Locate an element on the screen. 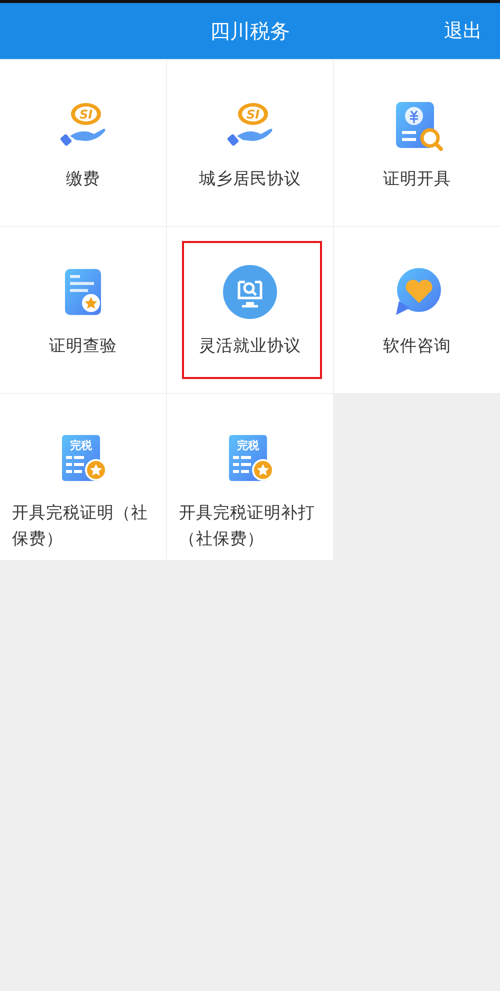 The width and height of the screenshot is (500, 991). service-tile: 证明开具 is located at coordinates (417, 143).